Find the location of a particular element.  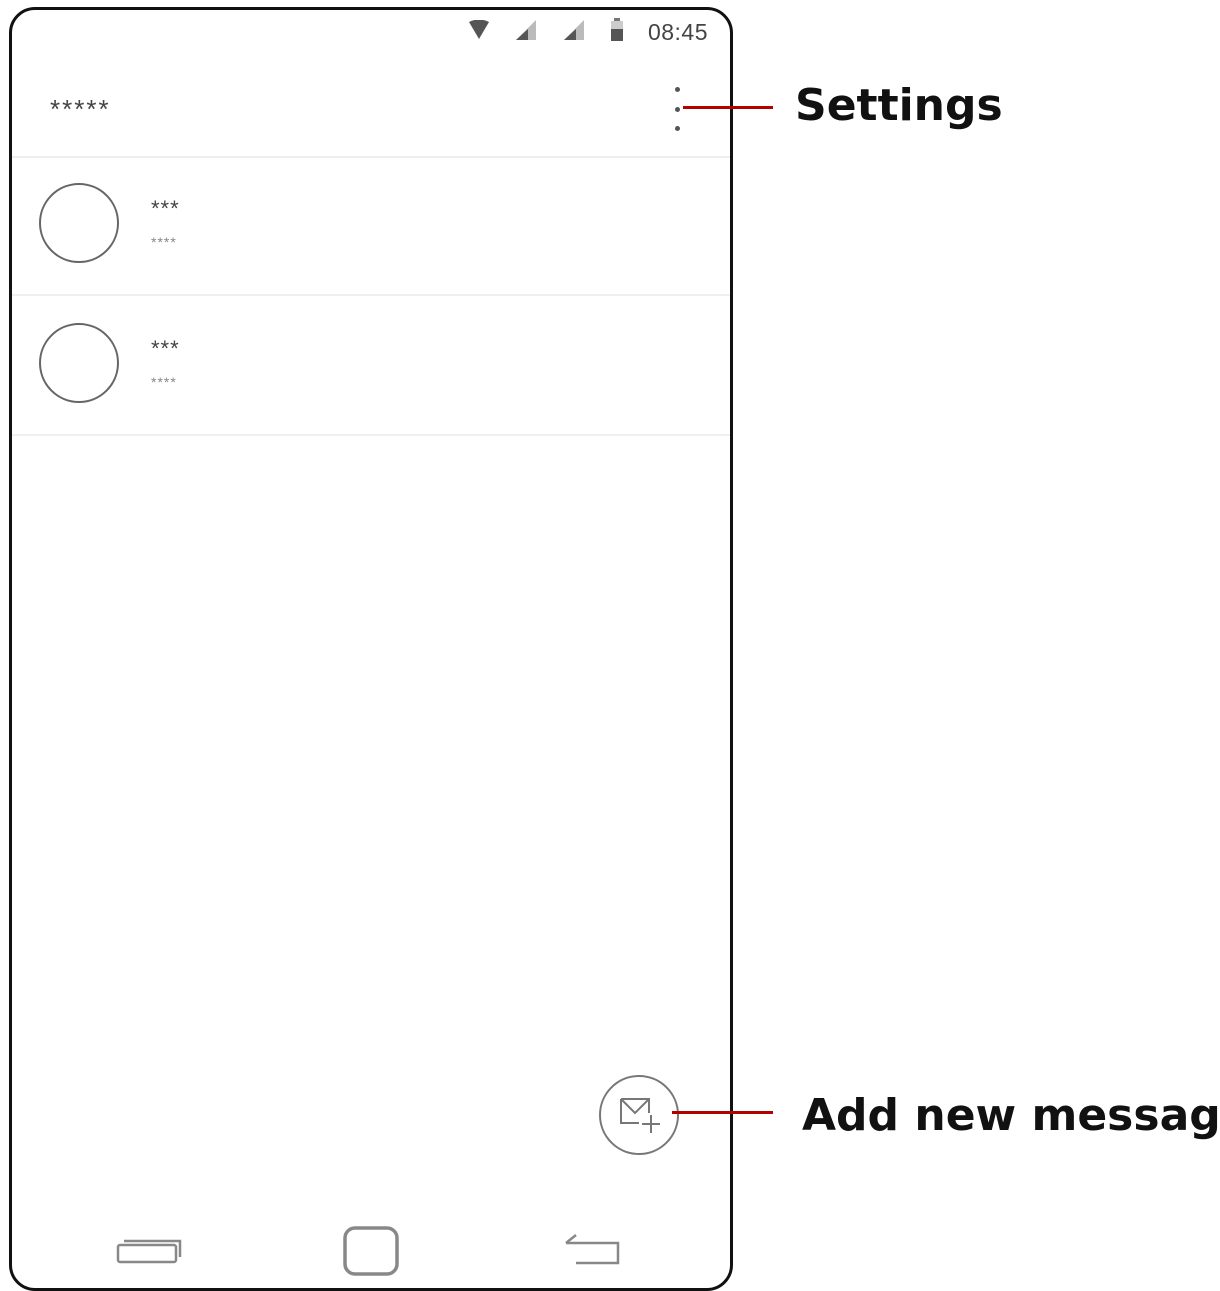

home-icon is located at coordinates (371, 1253).